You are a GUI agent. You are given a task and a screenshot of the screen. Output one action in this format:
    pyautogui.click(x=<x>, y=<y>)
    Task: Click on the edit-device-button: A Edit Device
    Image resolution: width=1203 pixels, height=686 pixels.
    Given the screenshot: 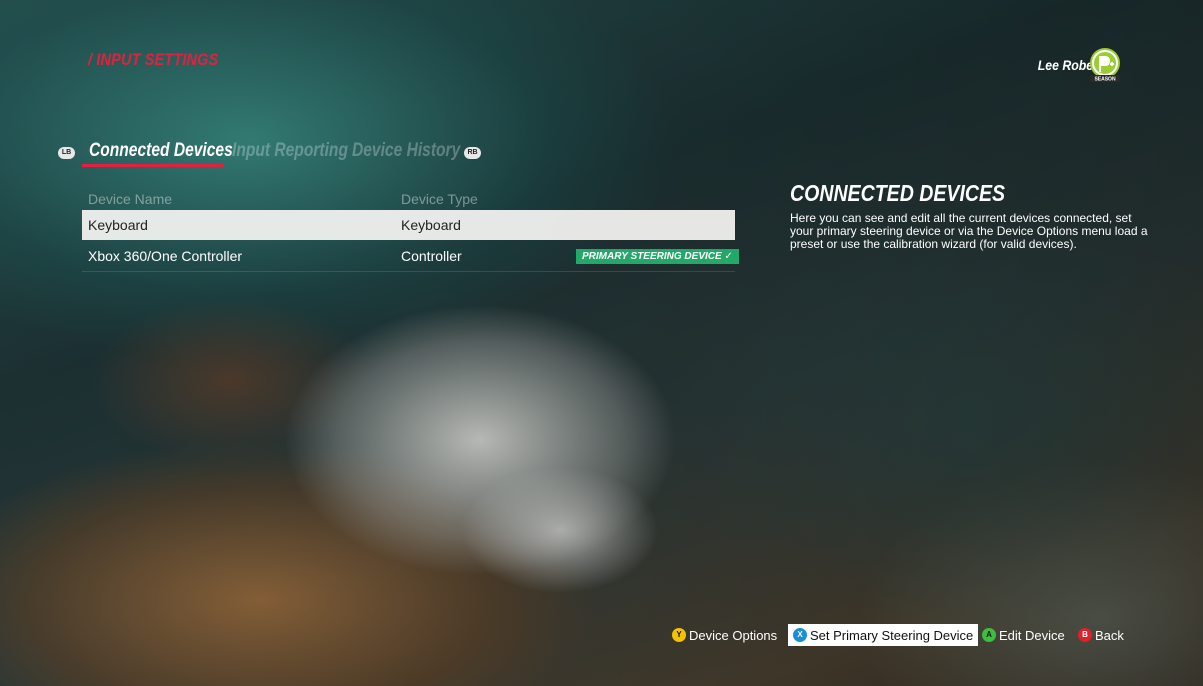 What is the action you would take?
    pyautogui.click(x=1023, y=635)
    